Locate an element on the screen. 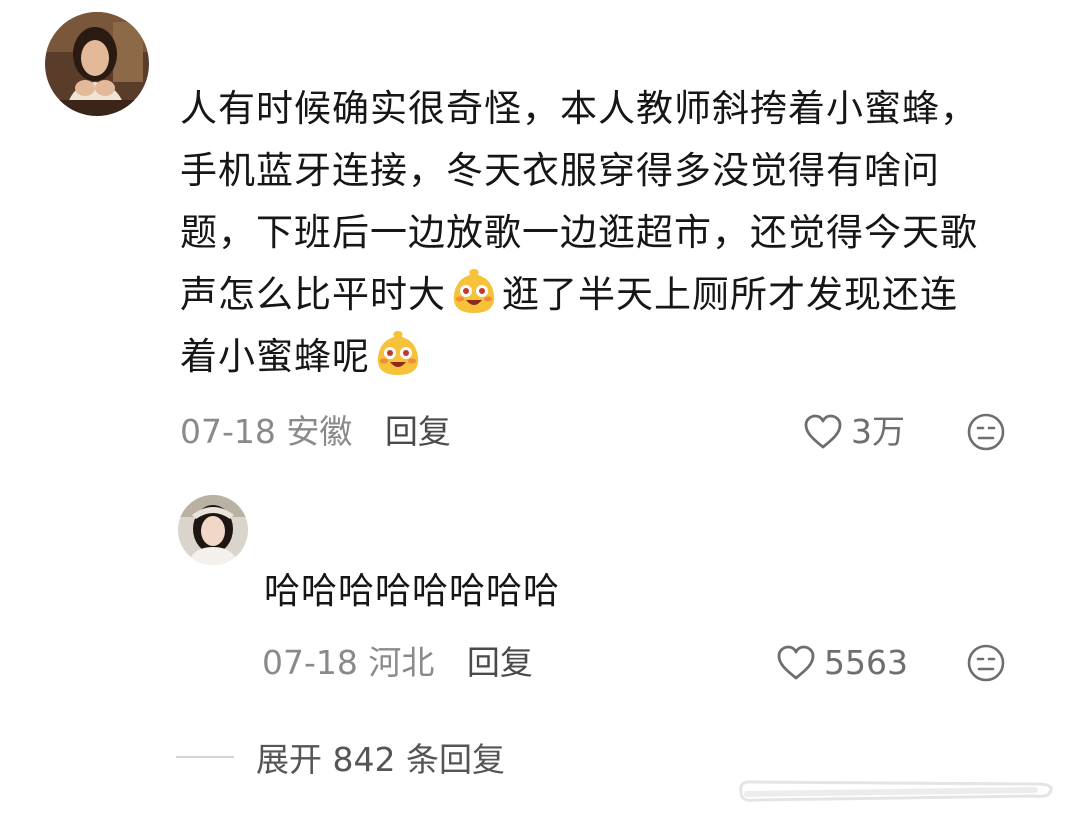 The height and width of the screenshot is (816, 1068). comment-line: 手机蓝牙连接，冬天衣服穿得多没觉得有啥问 is located at coordinates (560, 170).